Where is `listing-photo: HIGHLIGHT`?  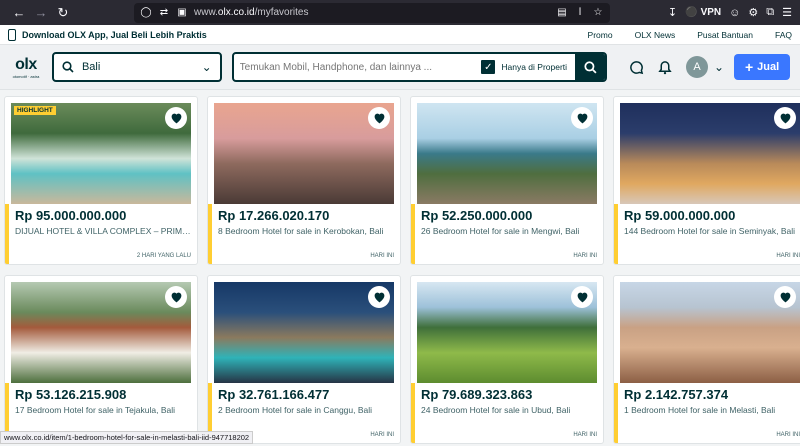 listing-photo: HIGHLIGHT is located at coordinates (101, 153).